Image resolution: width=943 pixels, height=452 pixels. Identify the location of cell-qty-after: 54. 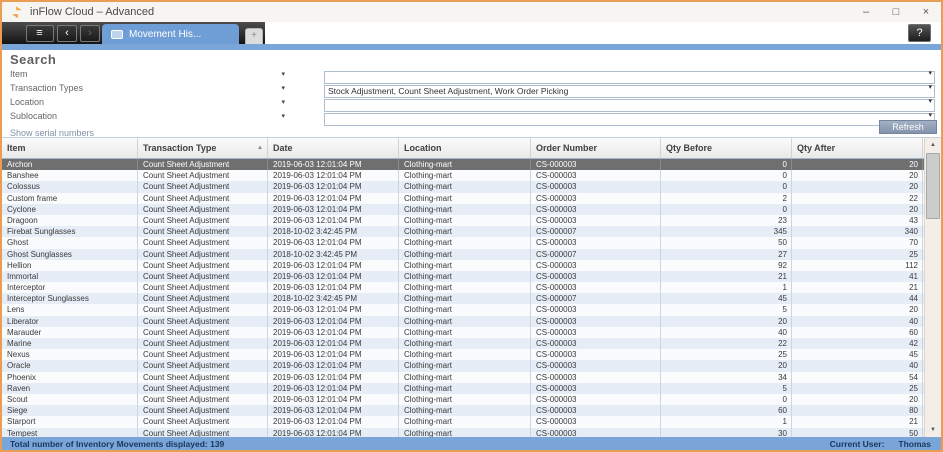
(857, 377).